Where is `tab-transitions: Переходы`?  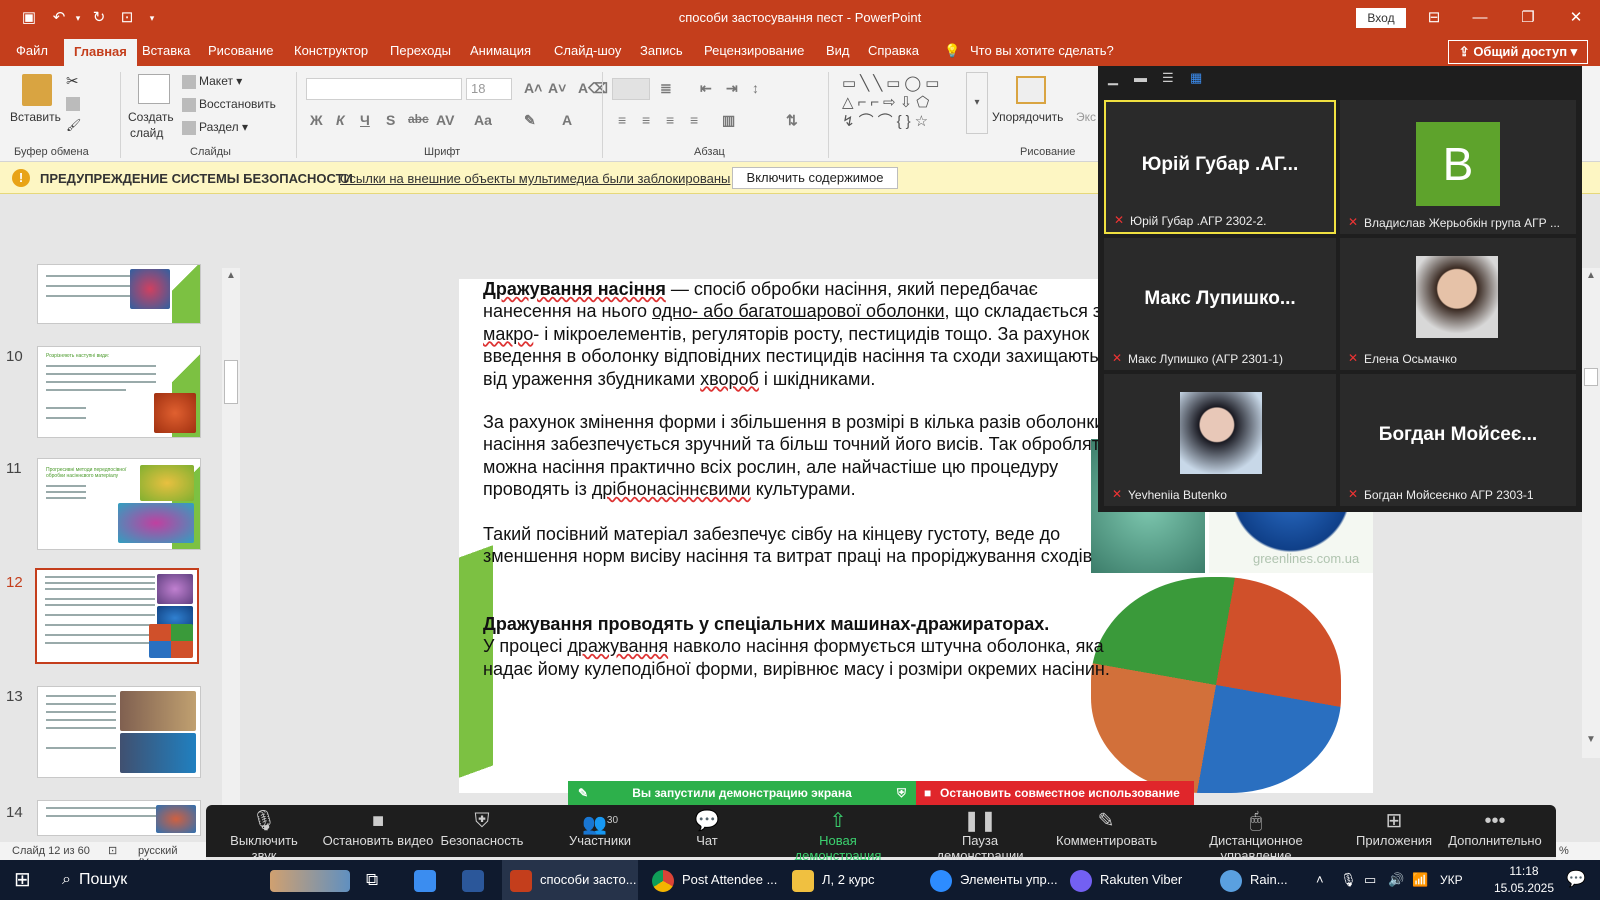 tab-transitions: Переходы is located at coordinates (420, 50).